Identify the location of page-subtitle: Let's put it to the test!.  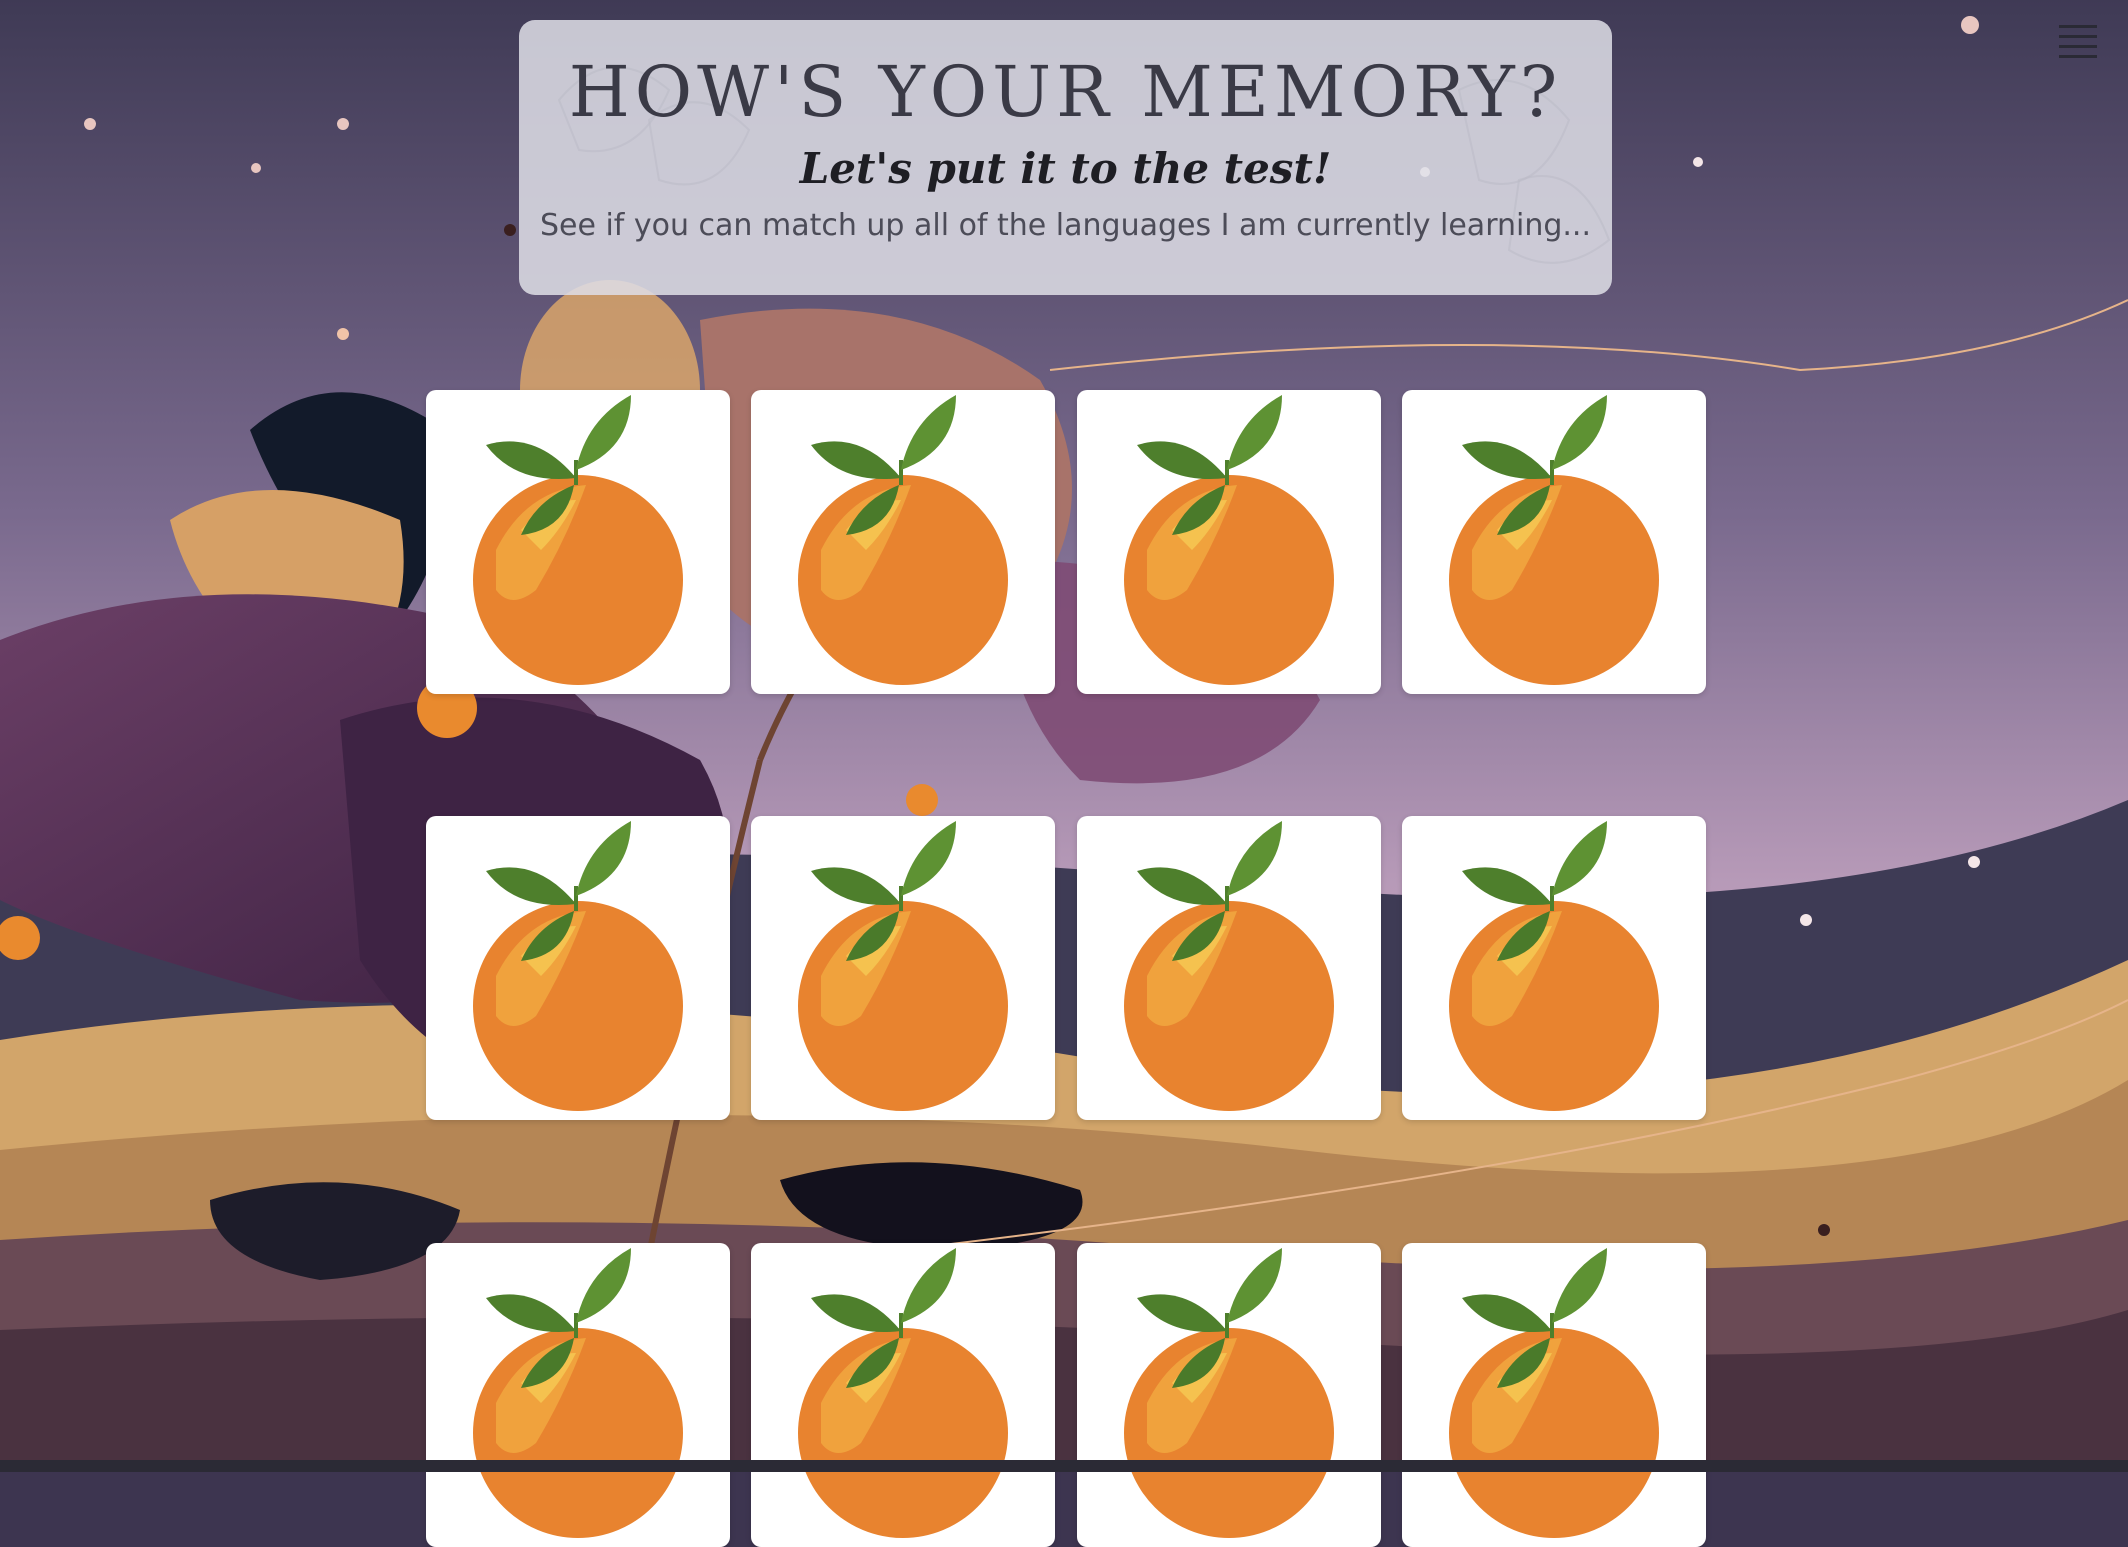
(1065, 168).